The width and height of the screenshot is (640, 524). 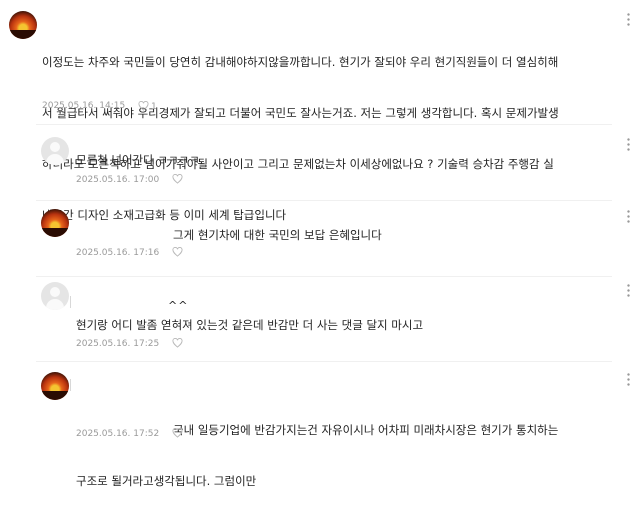 I want to click on reply-item: 모른척 넘어간다 ㅋㅋㅋㅋ 2025.05.16. 17:00, so click(x=320, y=162).